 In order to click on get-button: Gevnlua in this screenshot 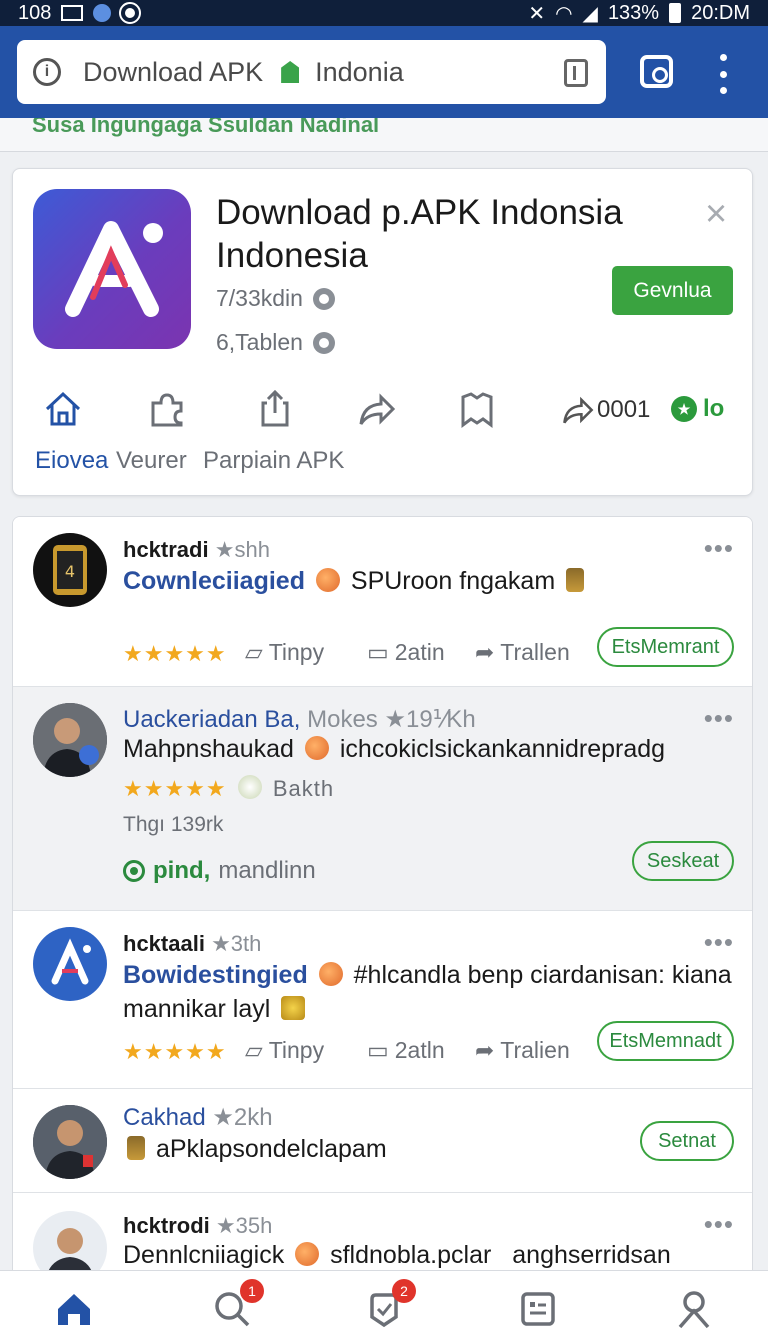, I will do `click(672, 290)`.